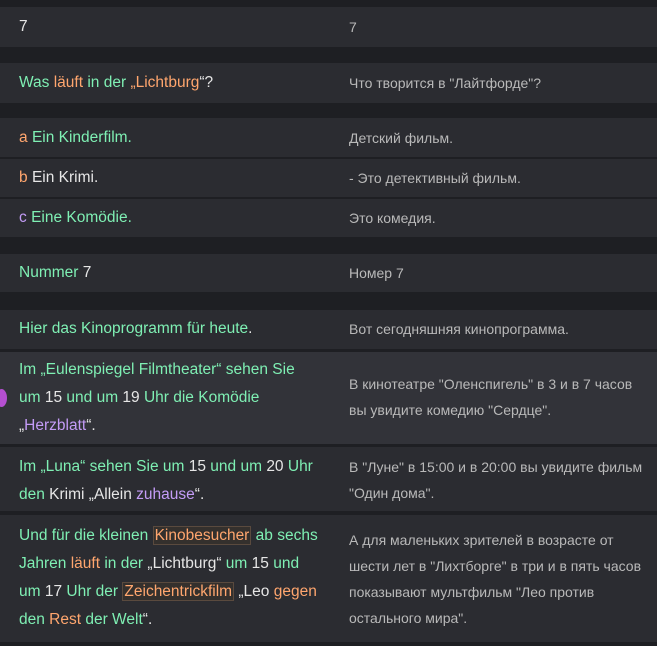 The height and width of the screenshot is (646, 657). I want to click on word-segment: Im „Luna“, so click(54, 466).